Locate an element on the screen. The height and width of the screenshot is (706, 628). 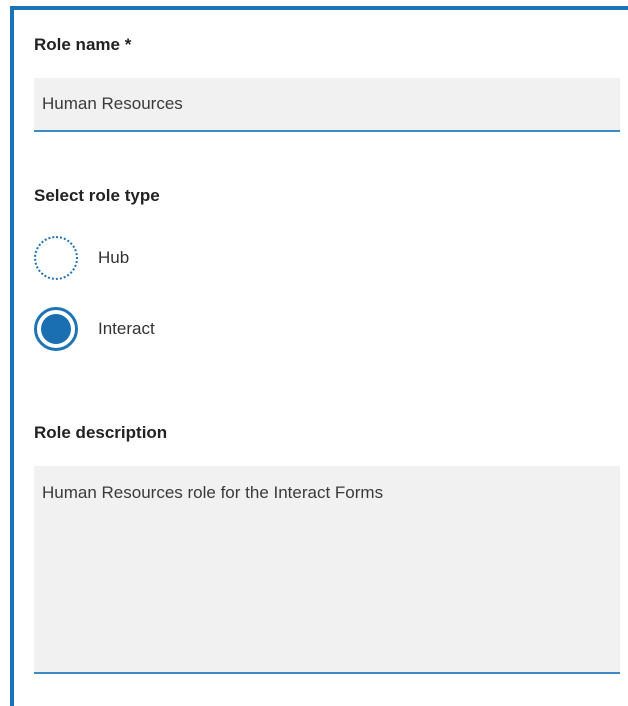
radio-selected-dot is located at coordinates (56, 329).